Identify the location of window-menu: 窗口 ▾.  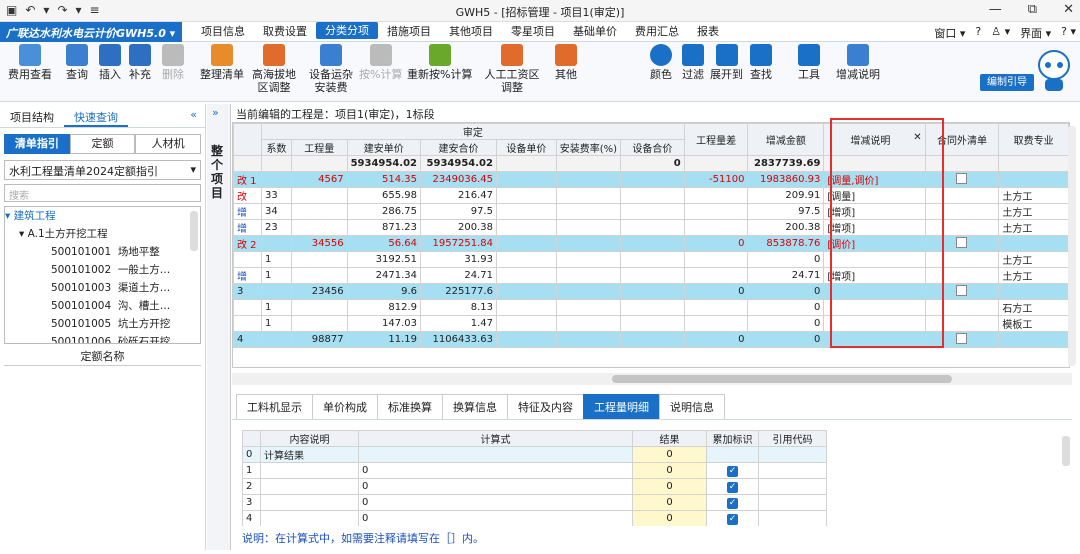
(949, 33).